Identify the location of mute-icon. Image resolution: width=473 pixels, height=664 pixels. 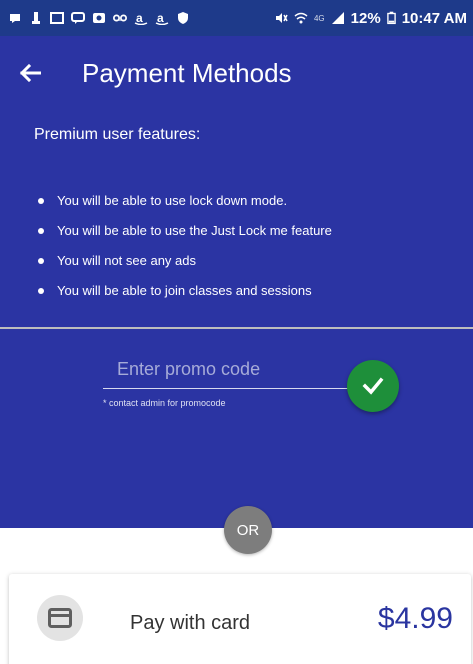
(281, 18).